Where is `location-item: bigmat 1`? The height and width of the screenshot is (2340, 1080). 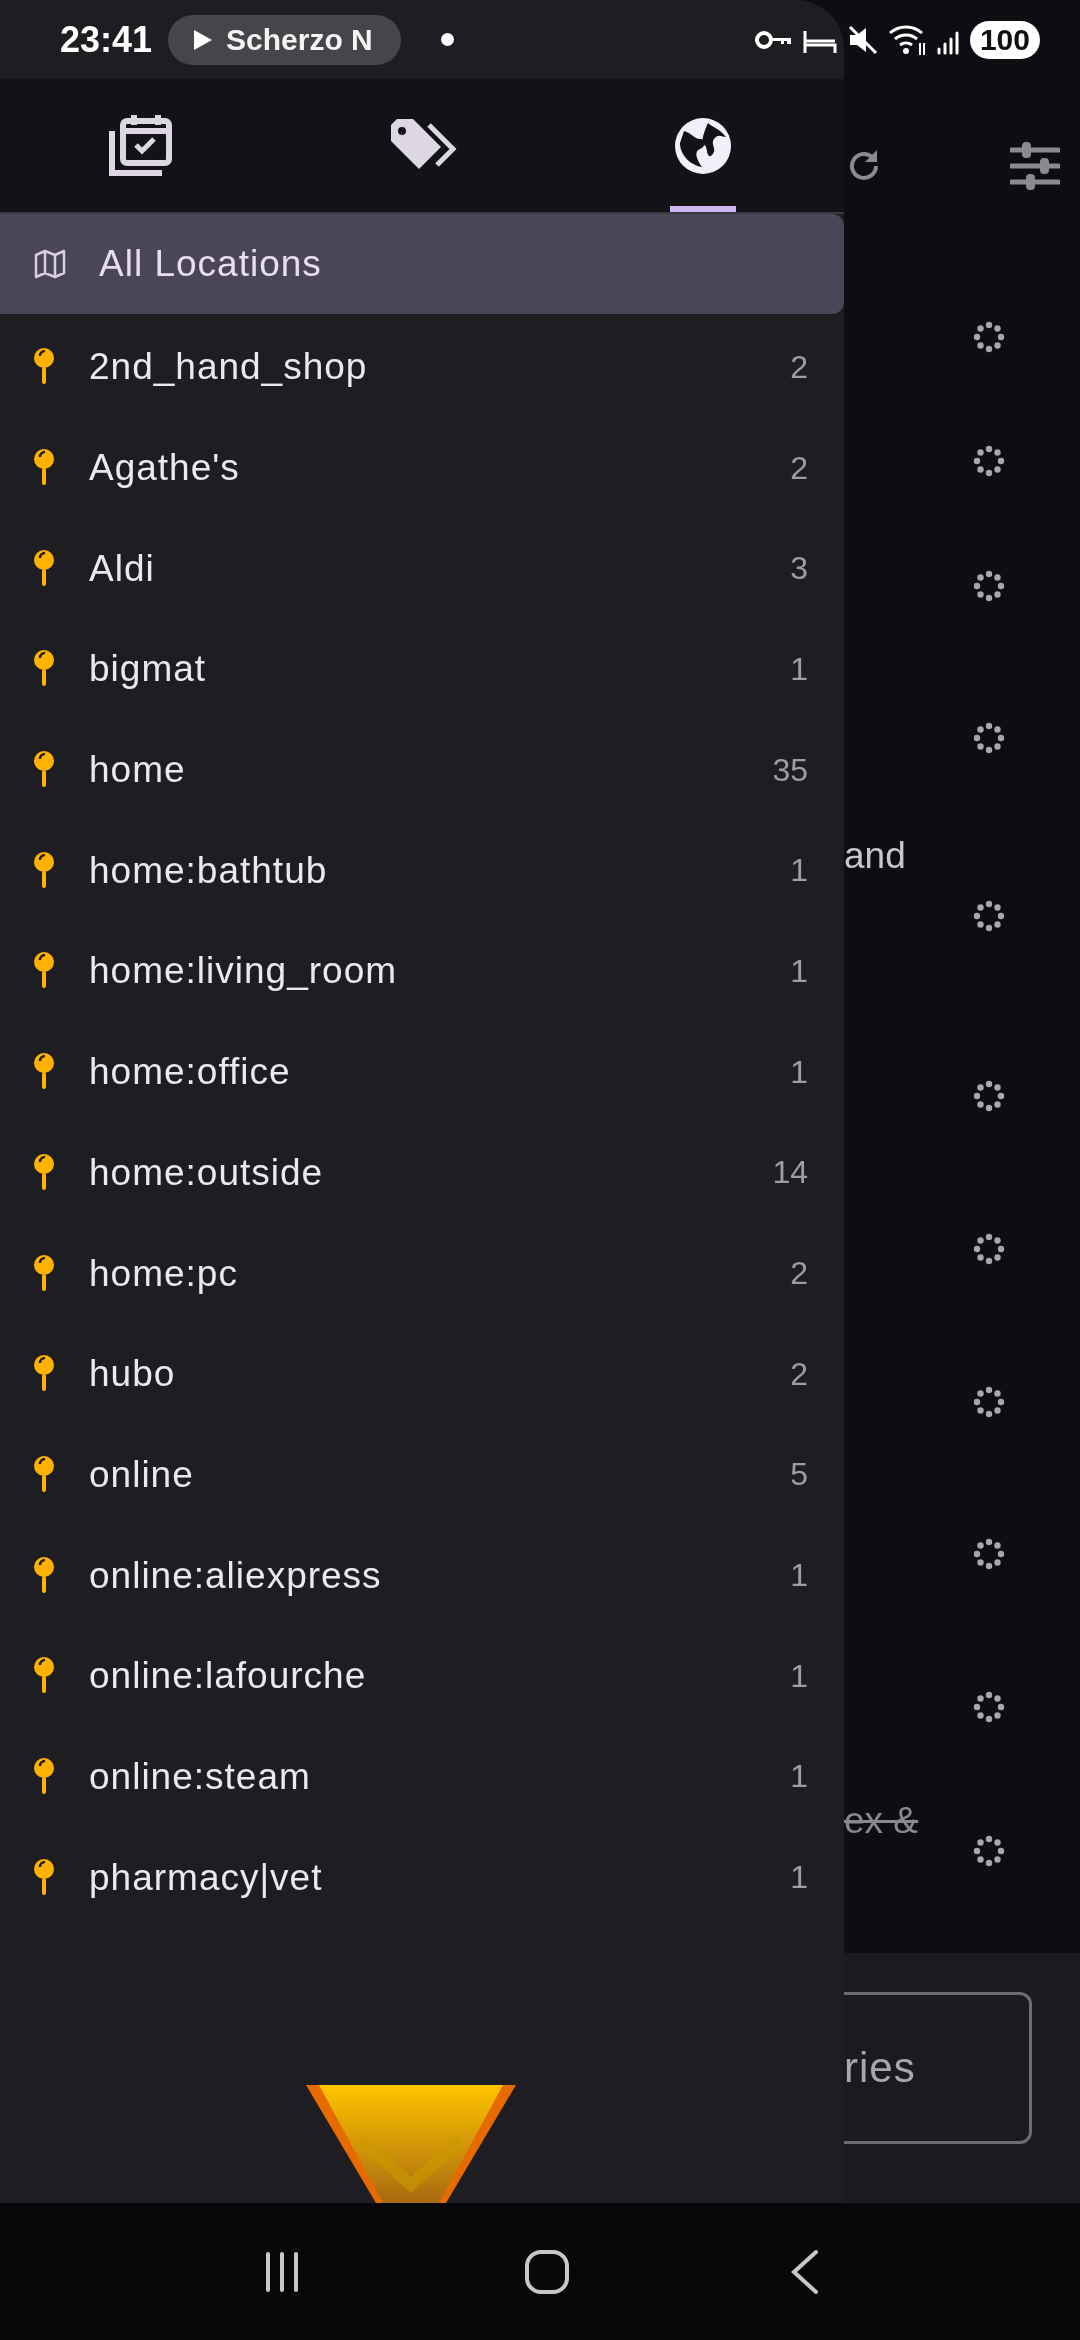 location-item: bigmat 1 is located at coordinates (422, 669).